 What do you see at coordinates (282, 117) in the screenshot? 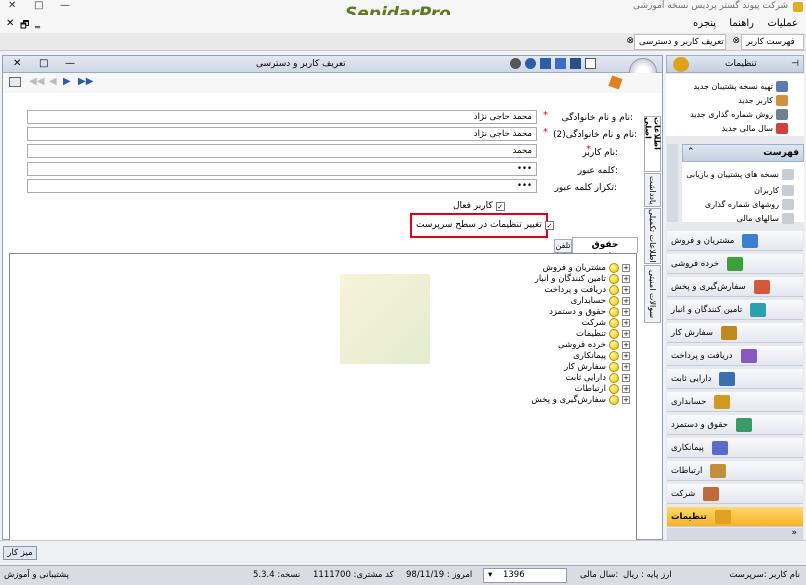
I see `fullname-field: محمد حاجی نژاد` at bounding box center [282, 117].